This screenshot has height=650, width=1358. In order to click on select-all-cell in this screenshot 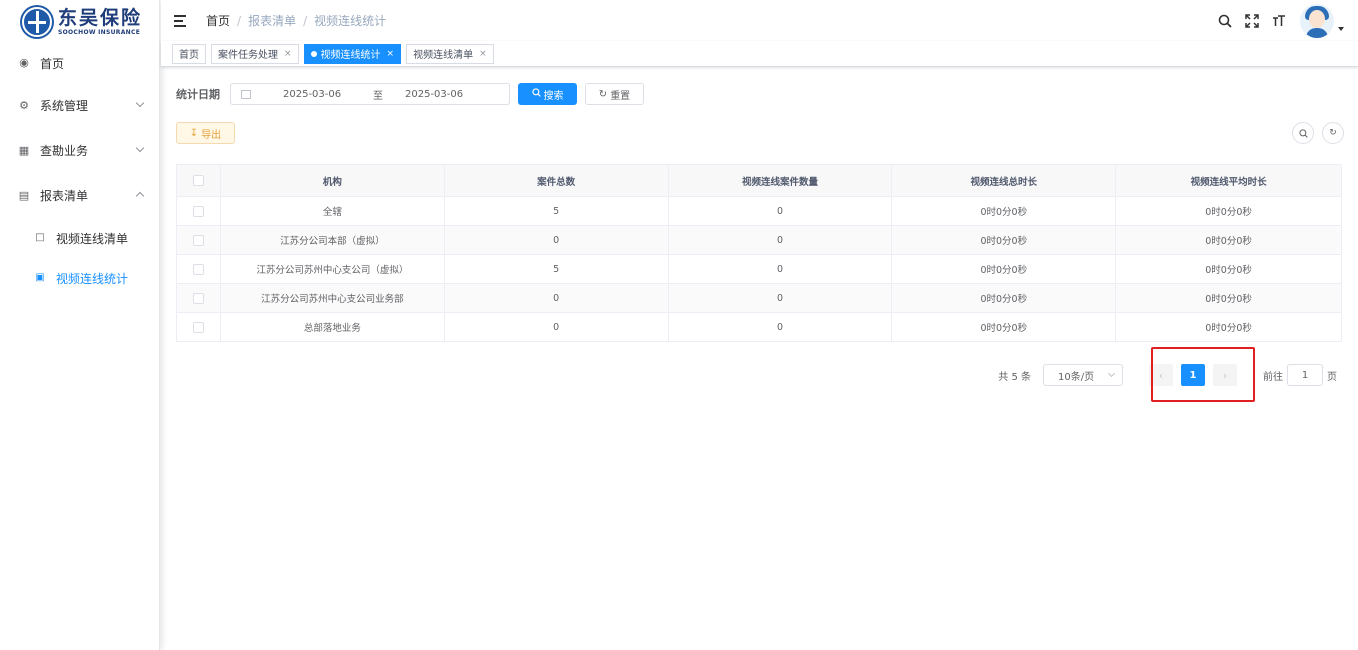, I will do `click(198, 180)`.